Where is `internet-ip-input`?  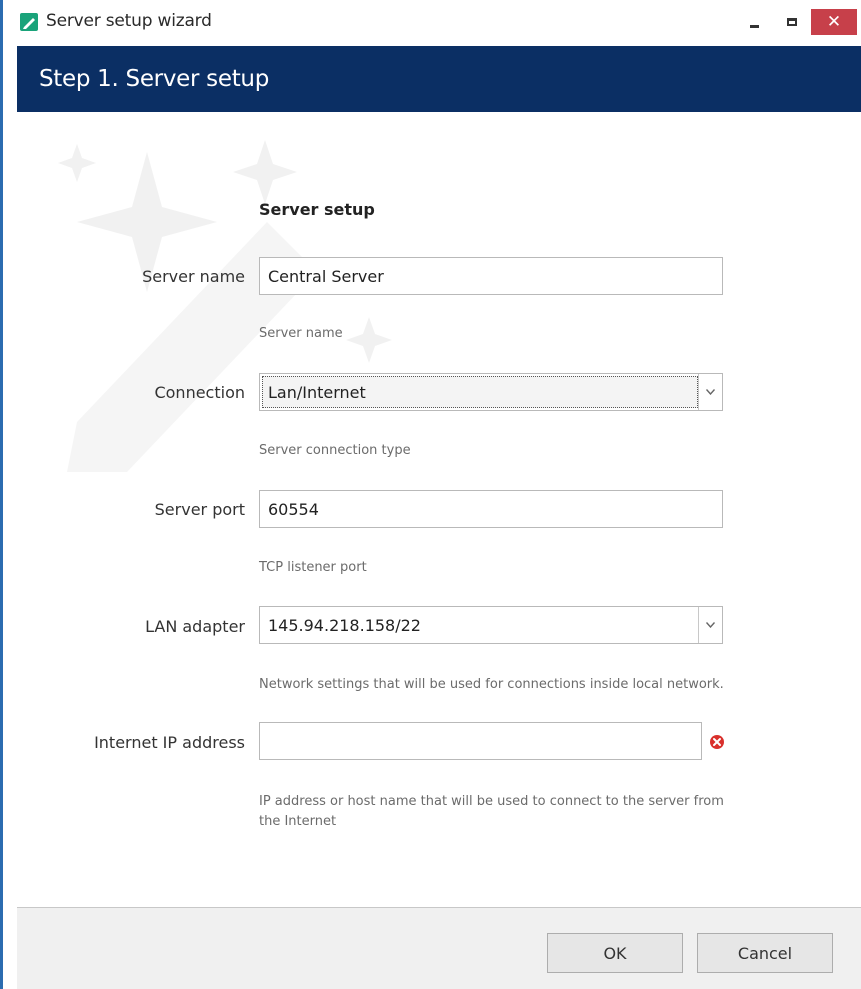 internet-ip-input is located at coordinates (480, 741).